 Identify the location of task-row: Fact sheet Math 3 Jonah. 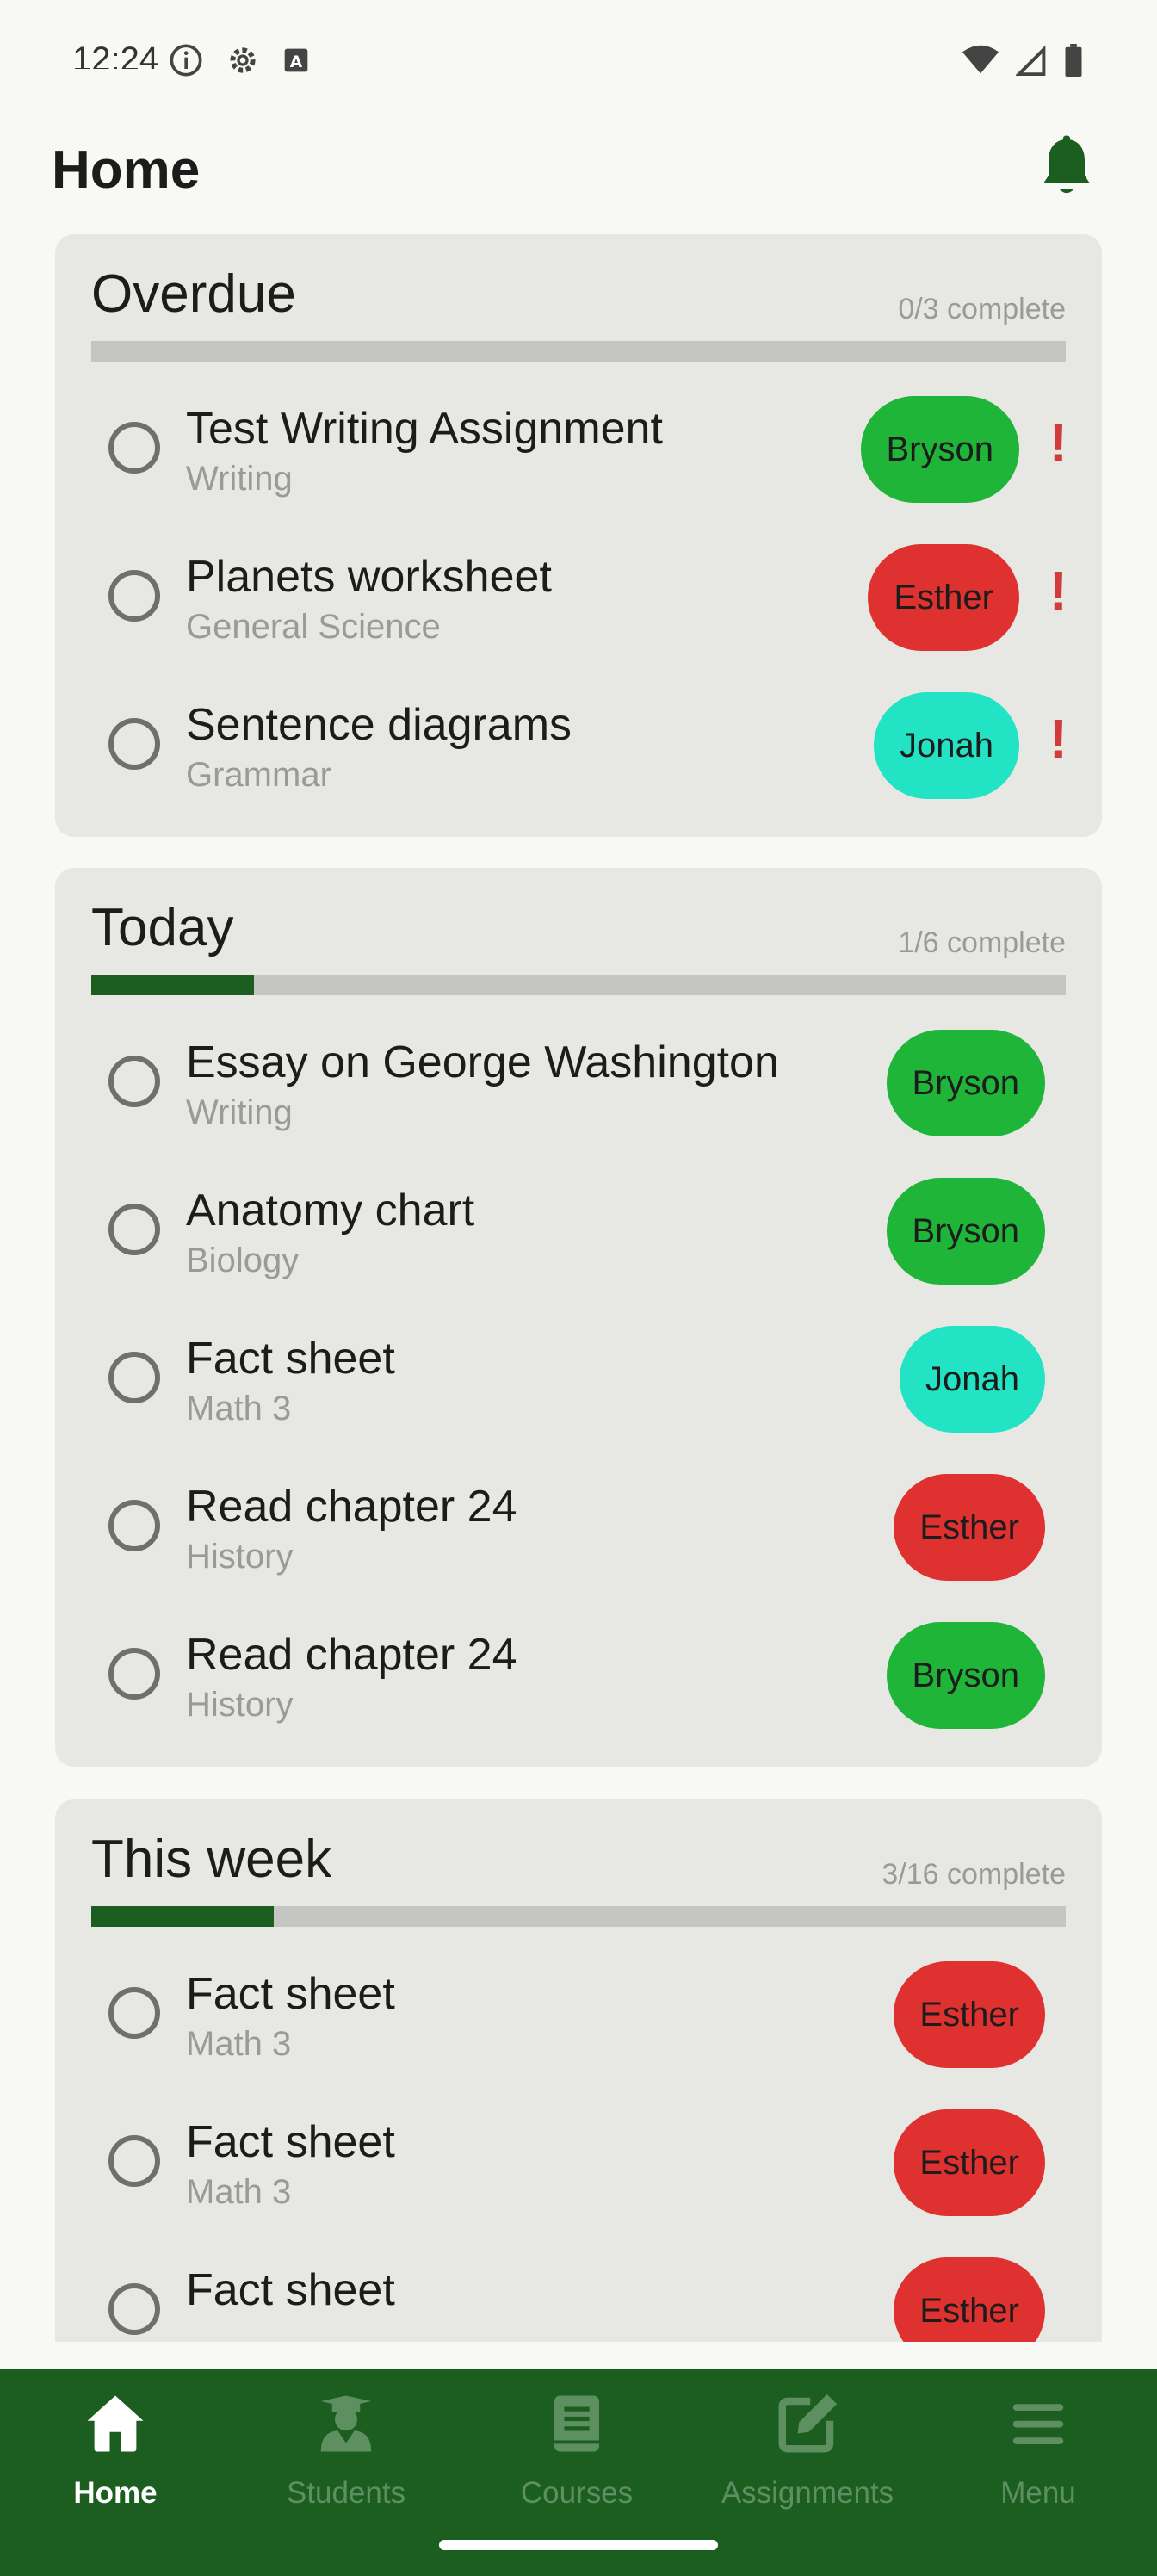
(579, 1383).